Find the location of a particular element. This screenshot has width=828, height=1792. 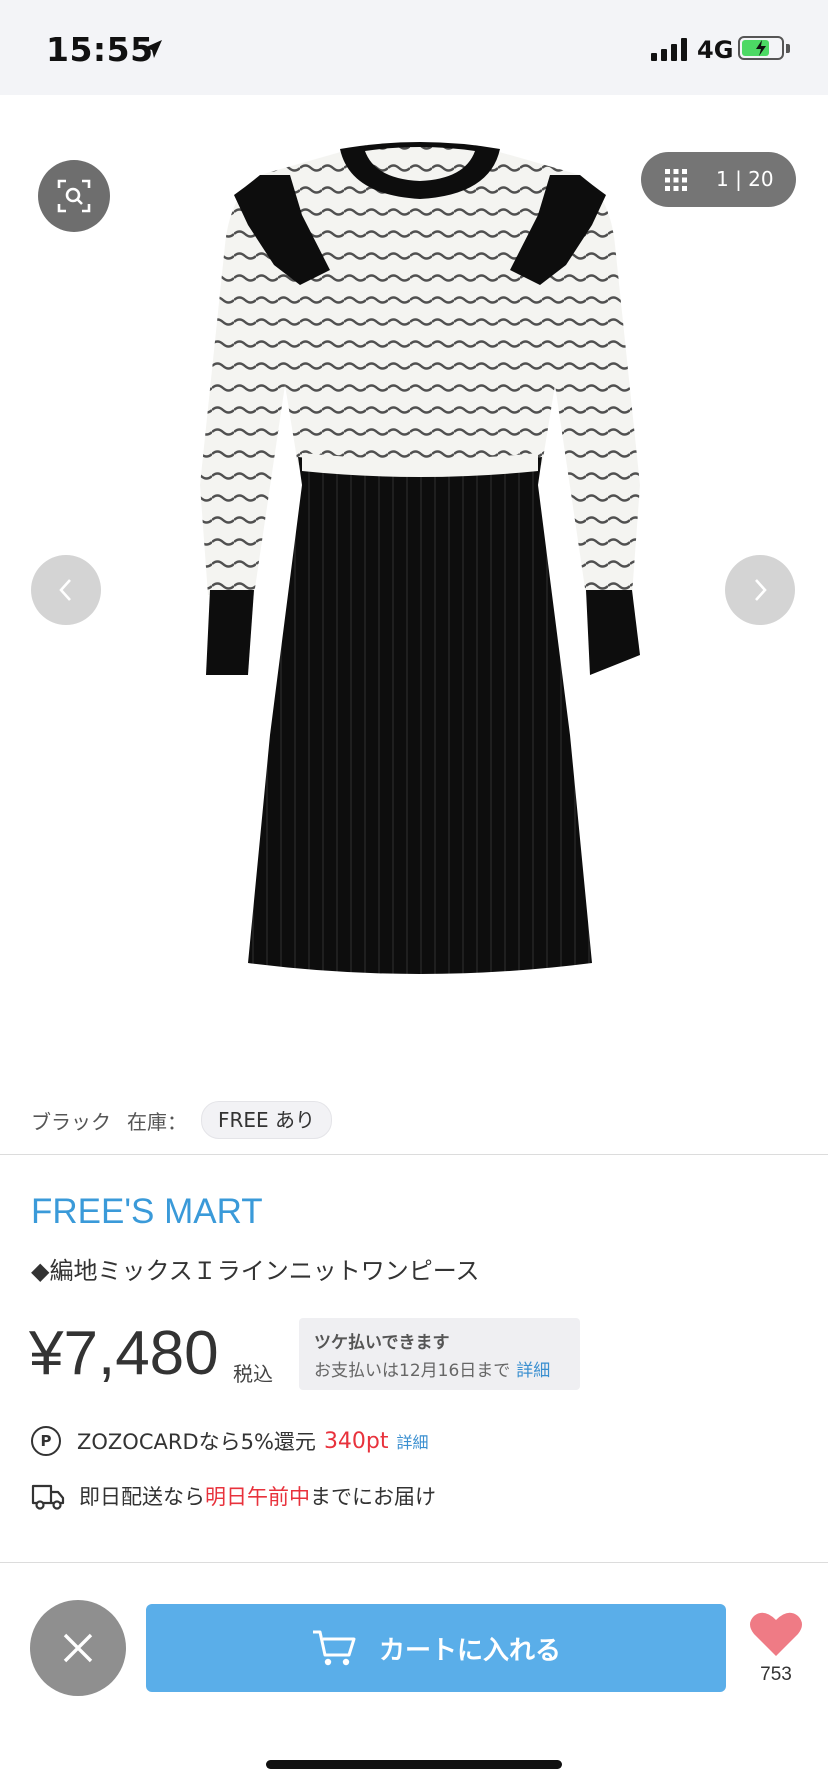

points-amount: 340pt is located at coordinates (356, 1441).